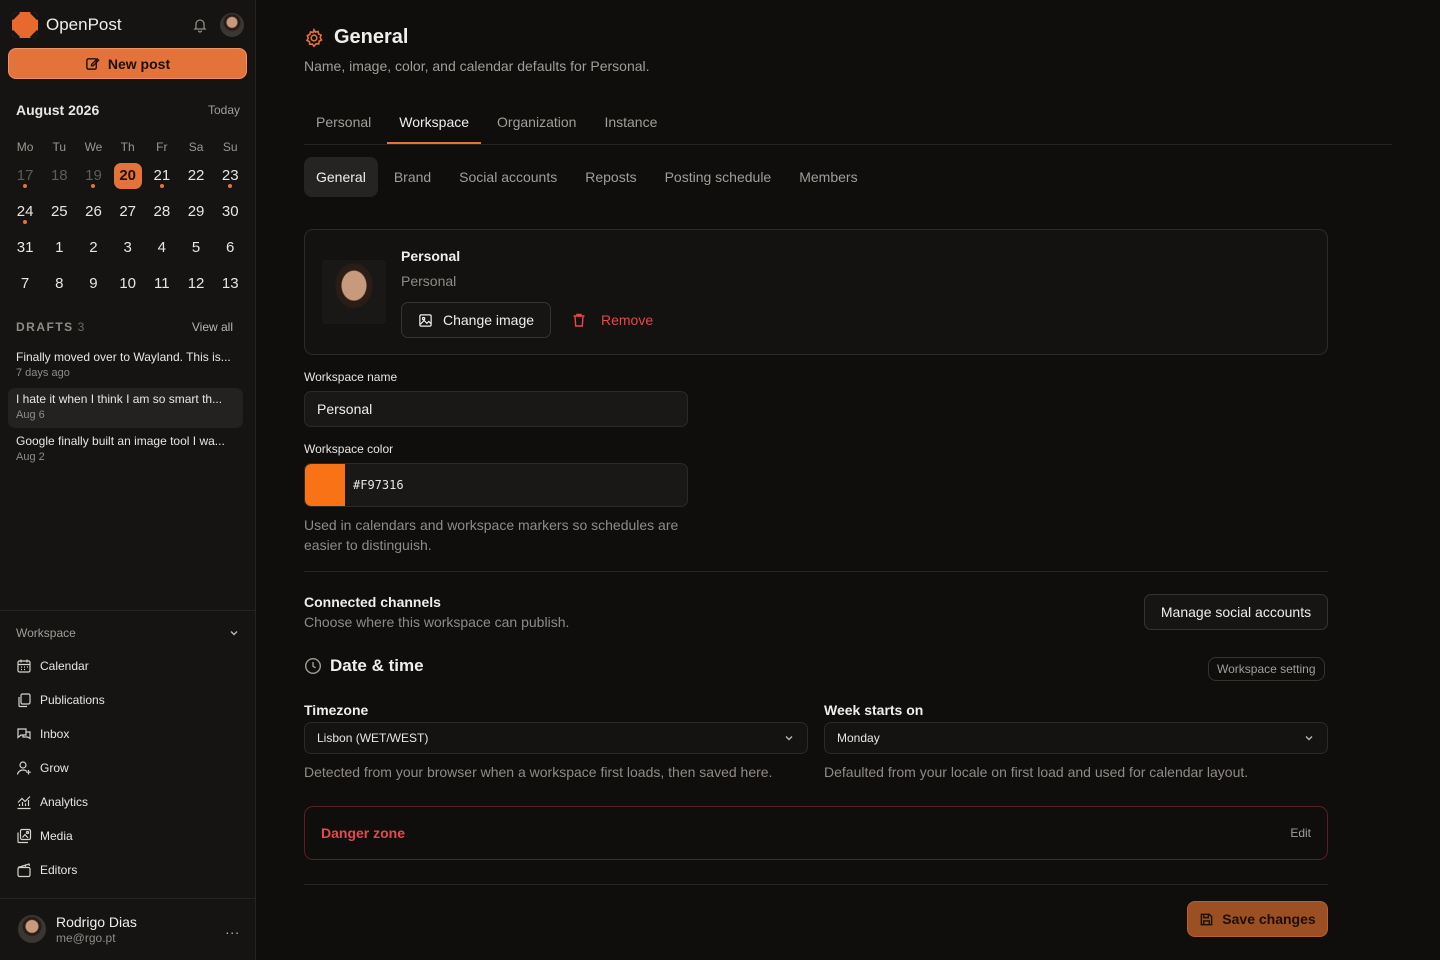  What do you see at coordinates (128, 836) in the screenshot?
I see `sidebar-item-media: Media` at bounding box center [128, 836].